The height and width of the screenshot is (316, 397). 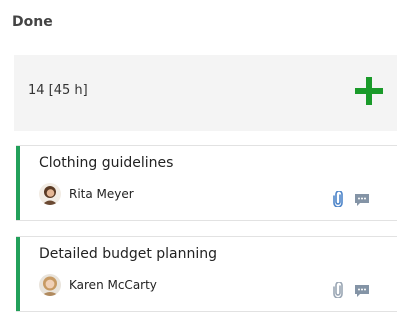 I want to click on plus-icon, so click(x=369, y=91).